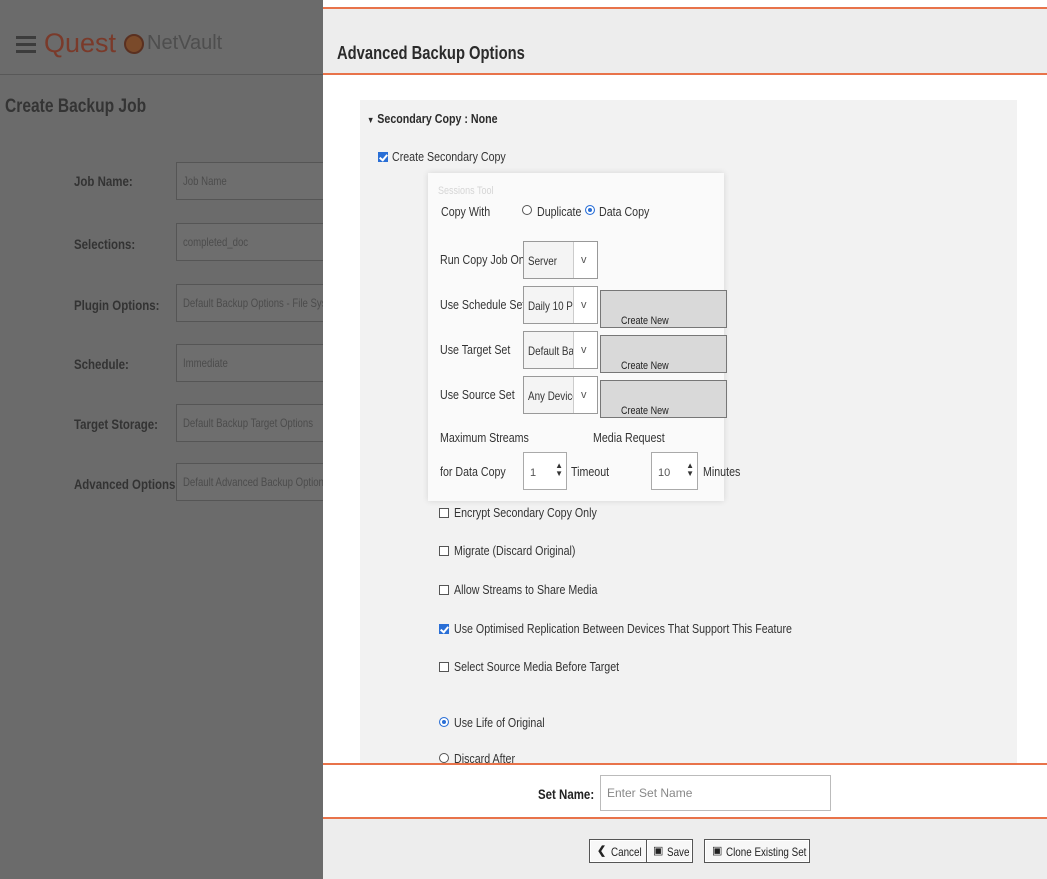  Describe the element at coordinates (545, 471) in the screenshot. I see `max-streams-spinner: 1 ▲ ▼` at that location.